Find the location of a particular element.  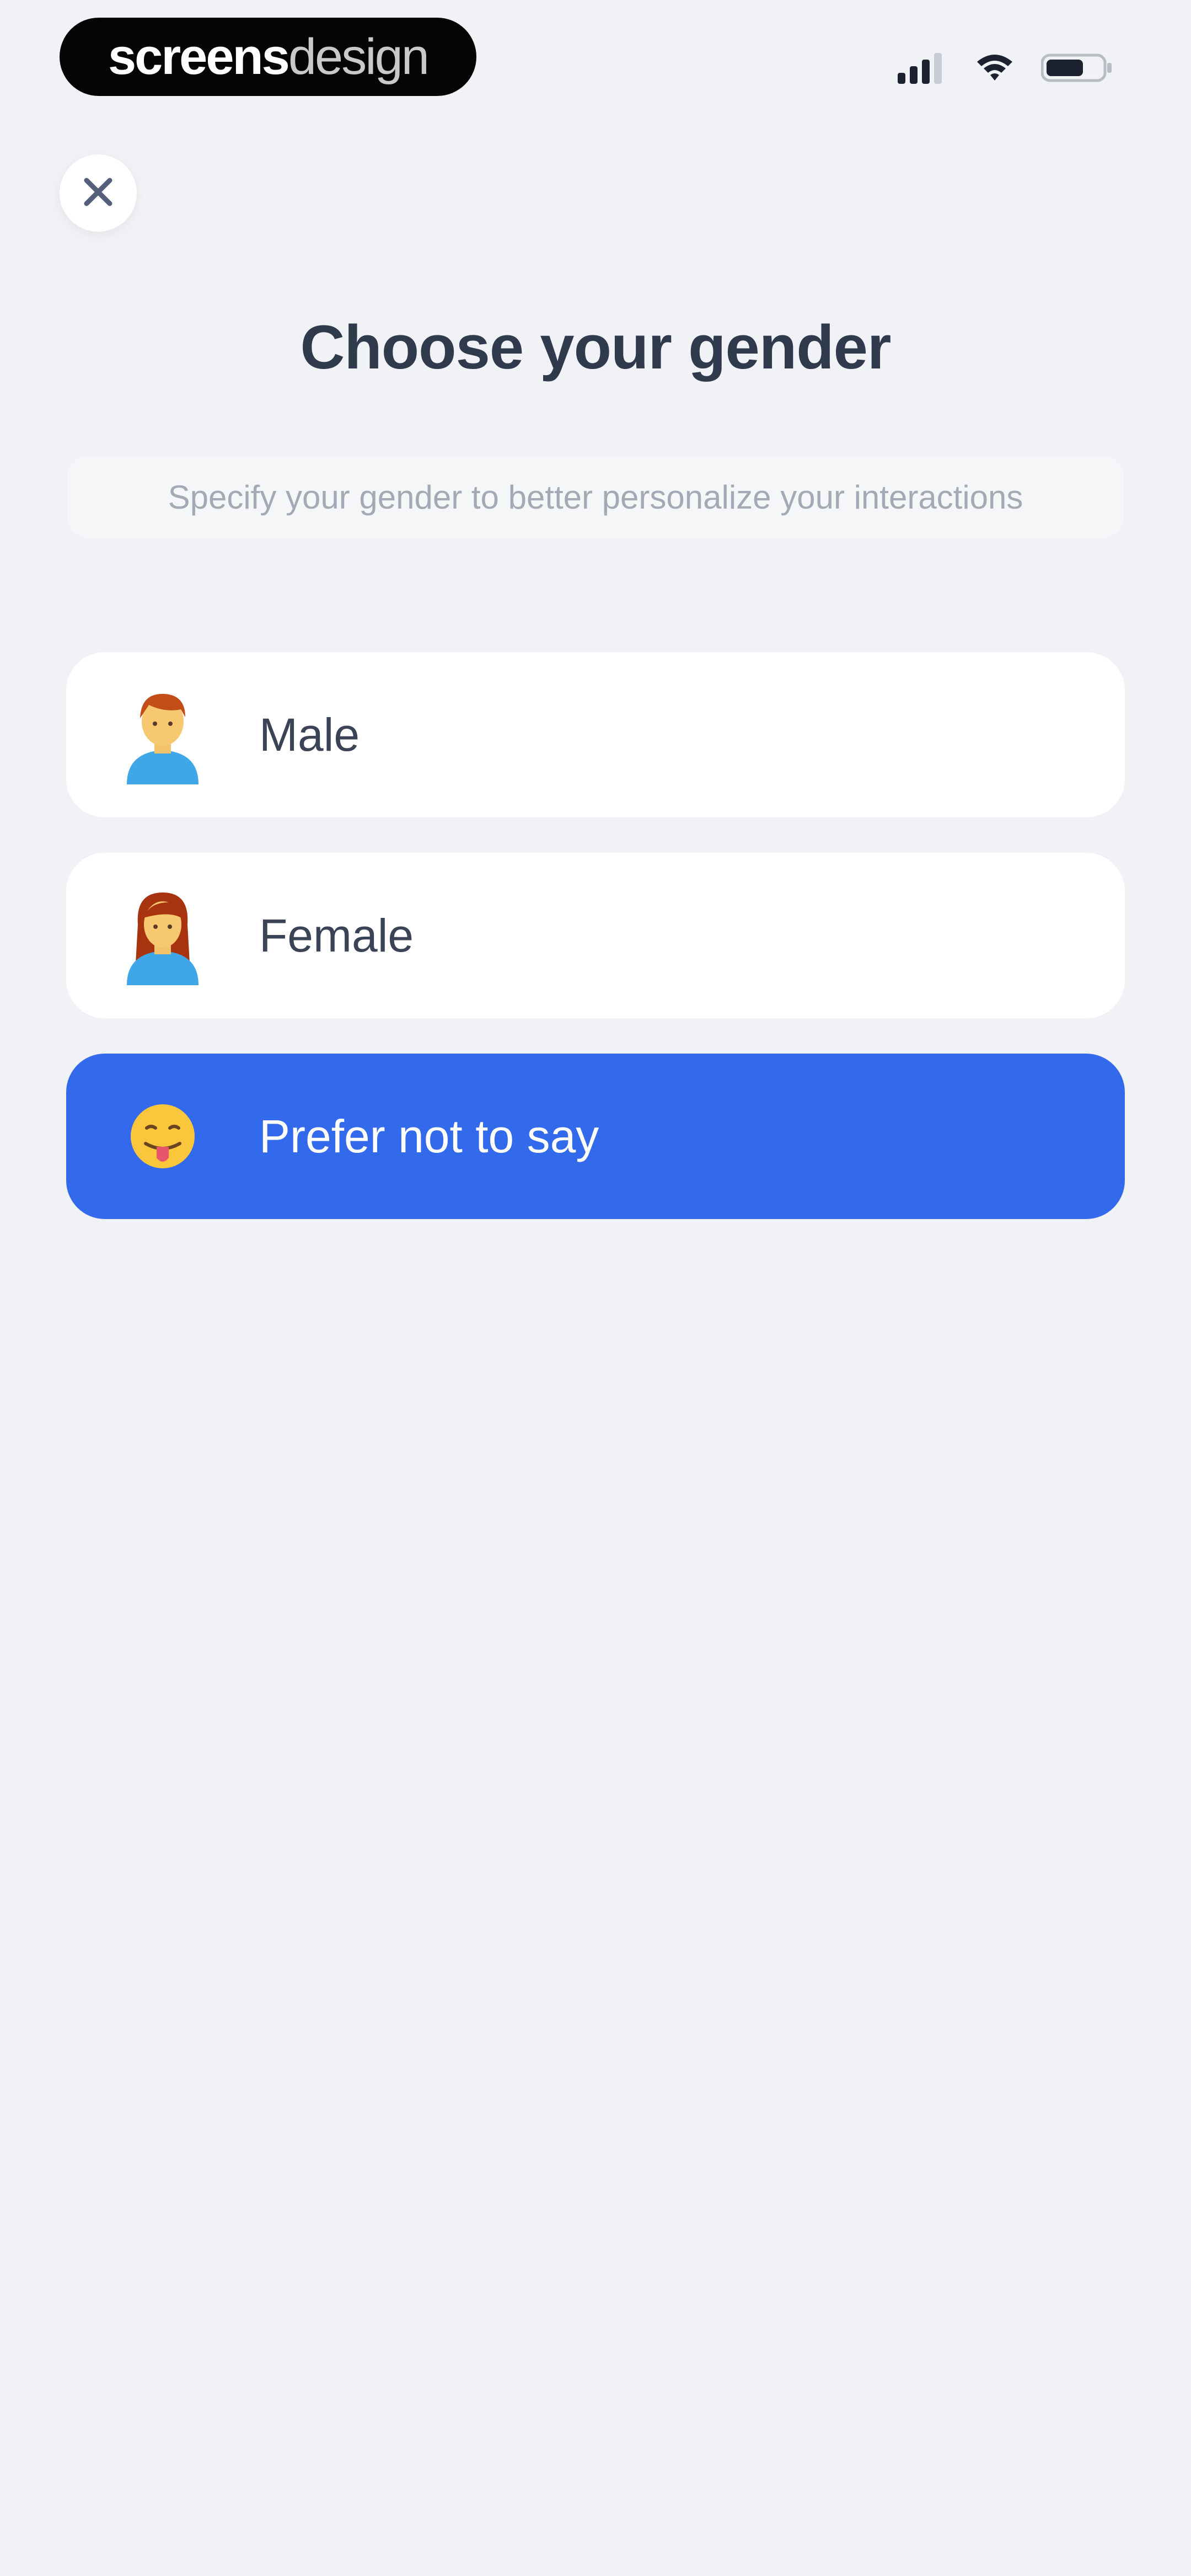

status-icons is located at coordinates (1006, 67).